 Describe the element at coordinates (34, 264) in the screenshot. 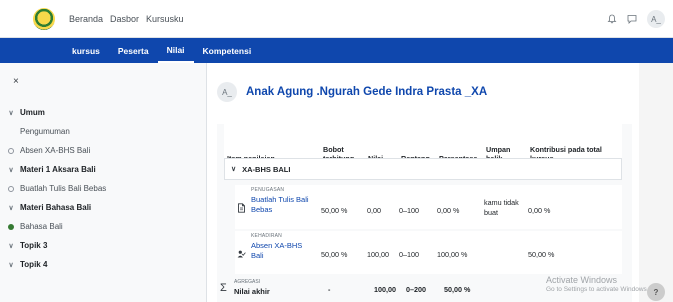

I see `drawer-item-label: Topik 4` at that location.